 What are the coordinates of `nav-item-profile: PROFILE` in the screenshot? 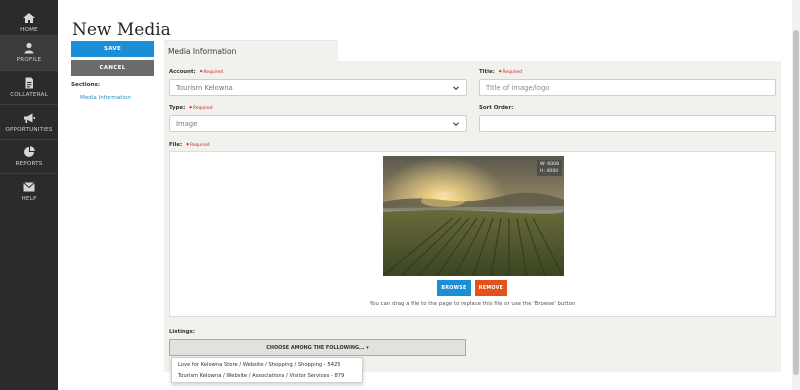 It's located at (29, 53).